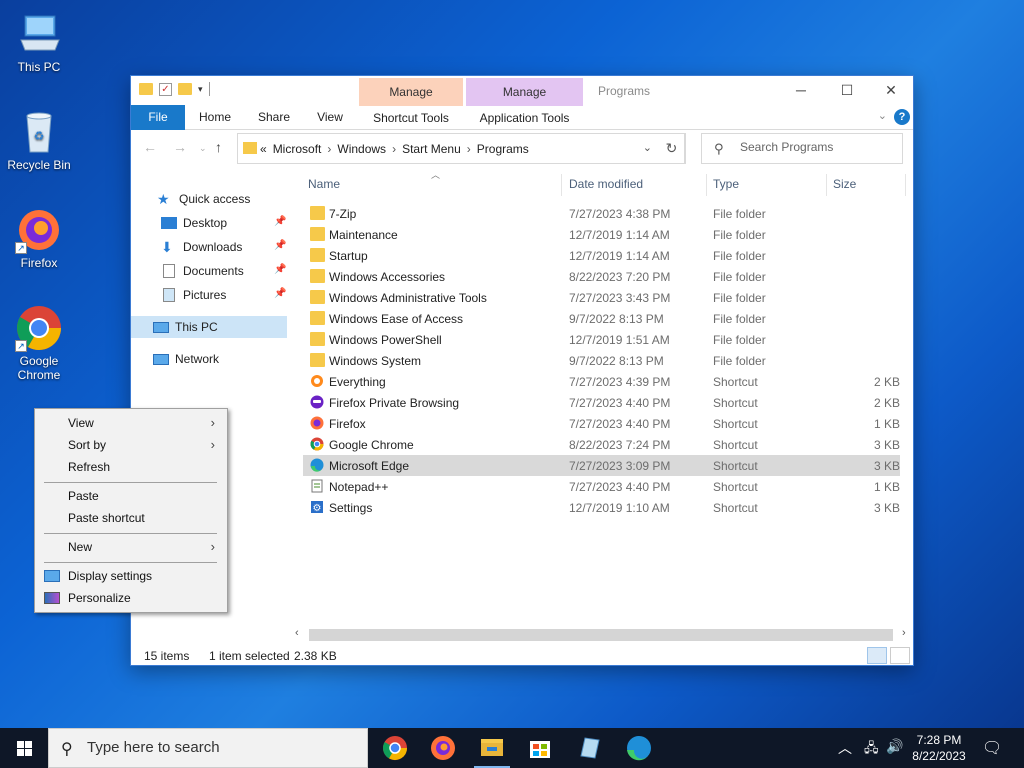 The width and height of the screenshot is (1024, 768). I want to click on back-button: ←, so click(150, 147).